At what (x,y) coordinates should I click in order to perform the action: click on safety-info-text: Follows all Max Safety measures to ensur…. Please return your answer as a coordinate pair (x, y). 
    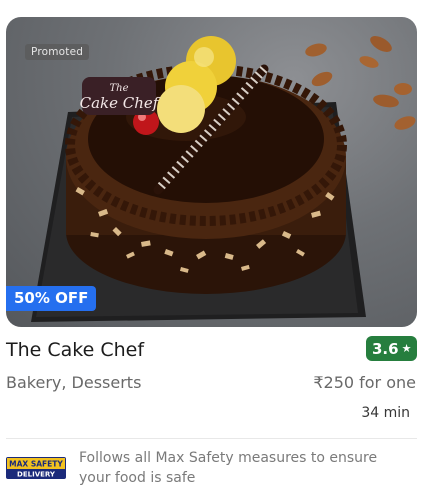
    Looking at the image, I should click on (228, 468).